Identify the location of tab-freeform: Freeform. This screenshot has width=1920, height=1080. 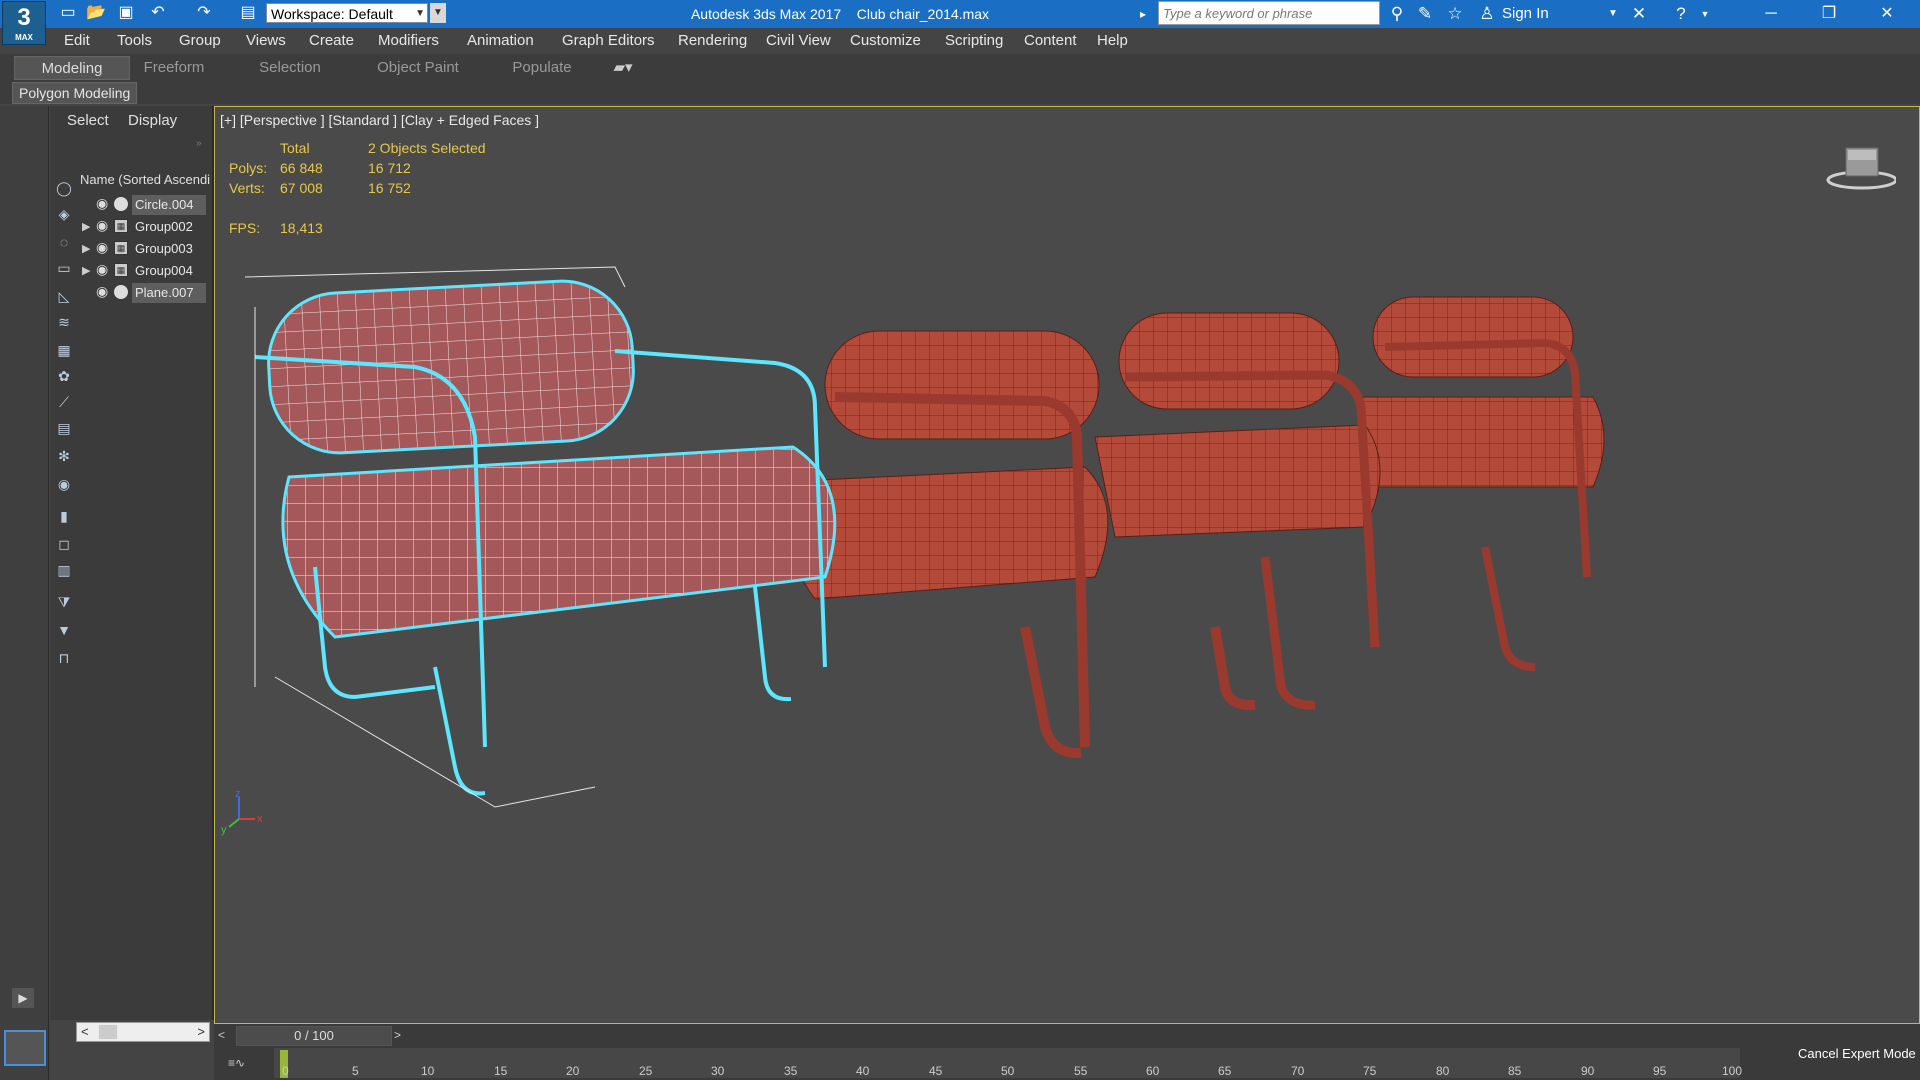
(174, 68).